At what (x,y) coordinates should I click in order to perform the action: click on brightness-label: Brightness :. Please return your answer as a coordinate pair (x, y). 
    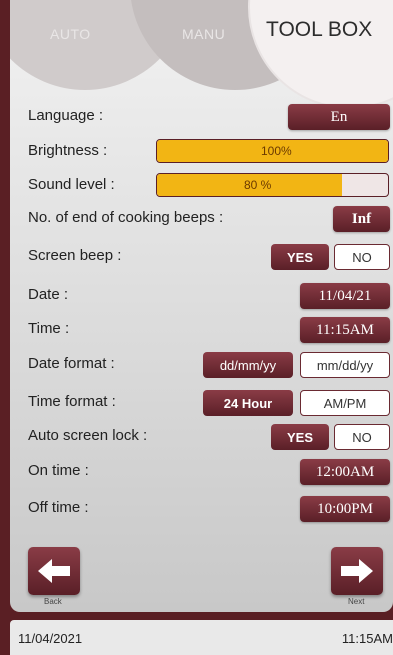
    Looking at the image, I should click on (68, 150).